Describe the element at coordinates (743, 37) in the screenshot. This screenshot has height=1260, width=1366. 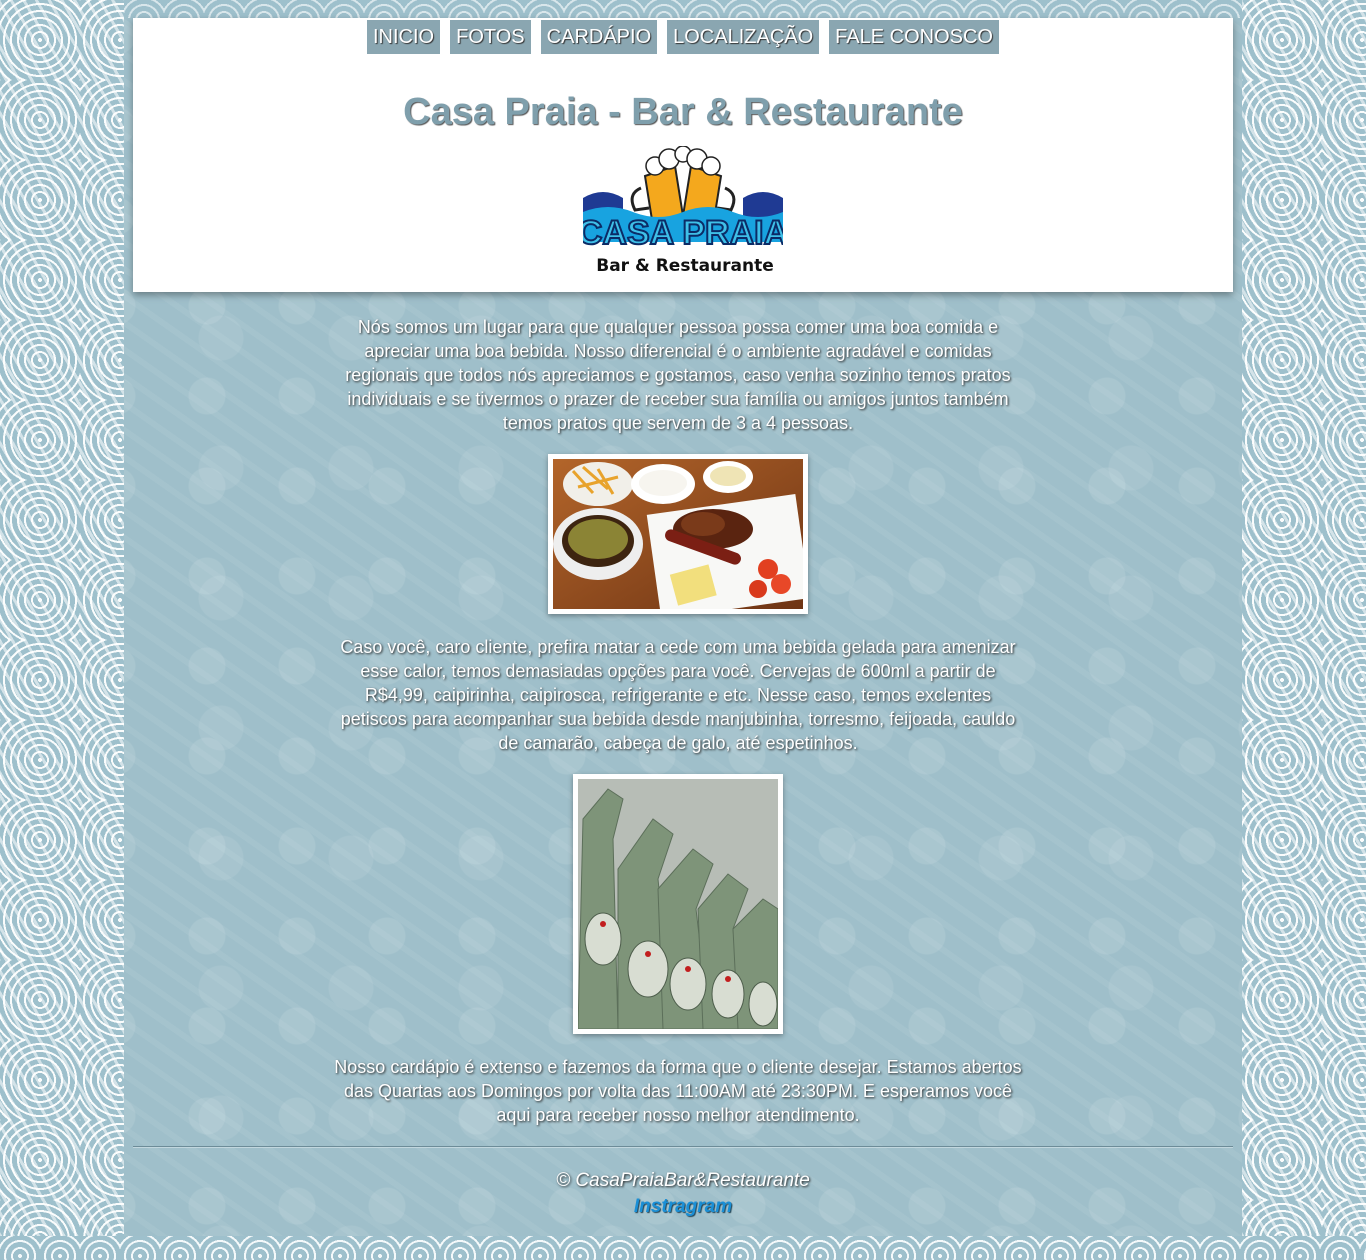
I see `nav-localizacao: LOCALIZAÇÃO` at that location.